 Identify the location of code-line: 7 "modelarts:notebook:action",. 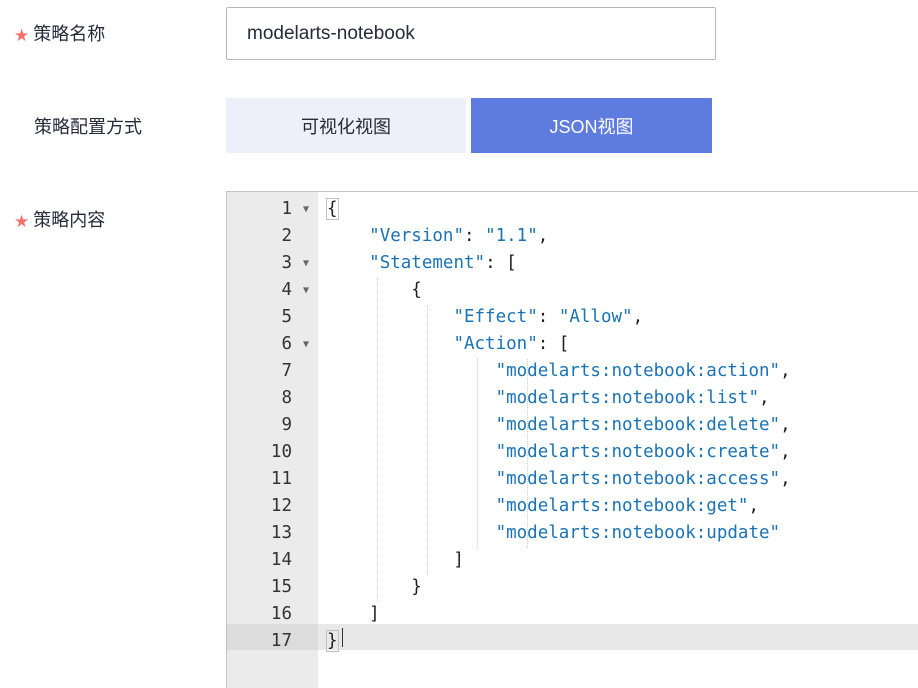
(572, 371).